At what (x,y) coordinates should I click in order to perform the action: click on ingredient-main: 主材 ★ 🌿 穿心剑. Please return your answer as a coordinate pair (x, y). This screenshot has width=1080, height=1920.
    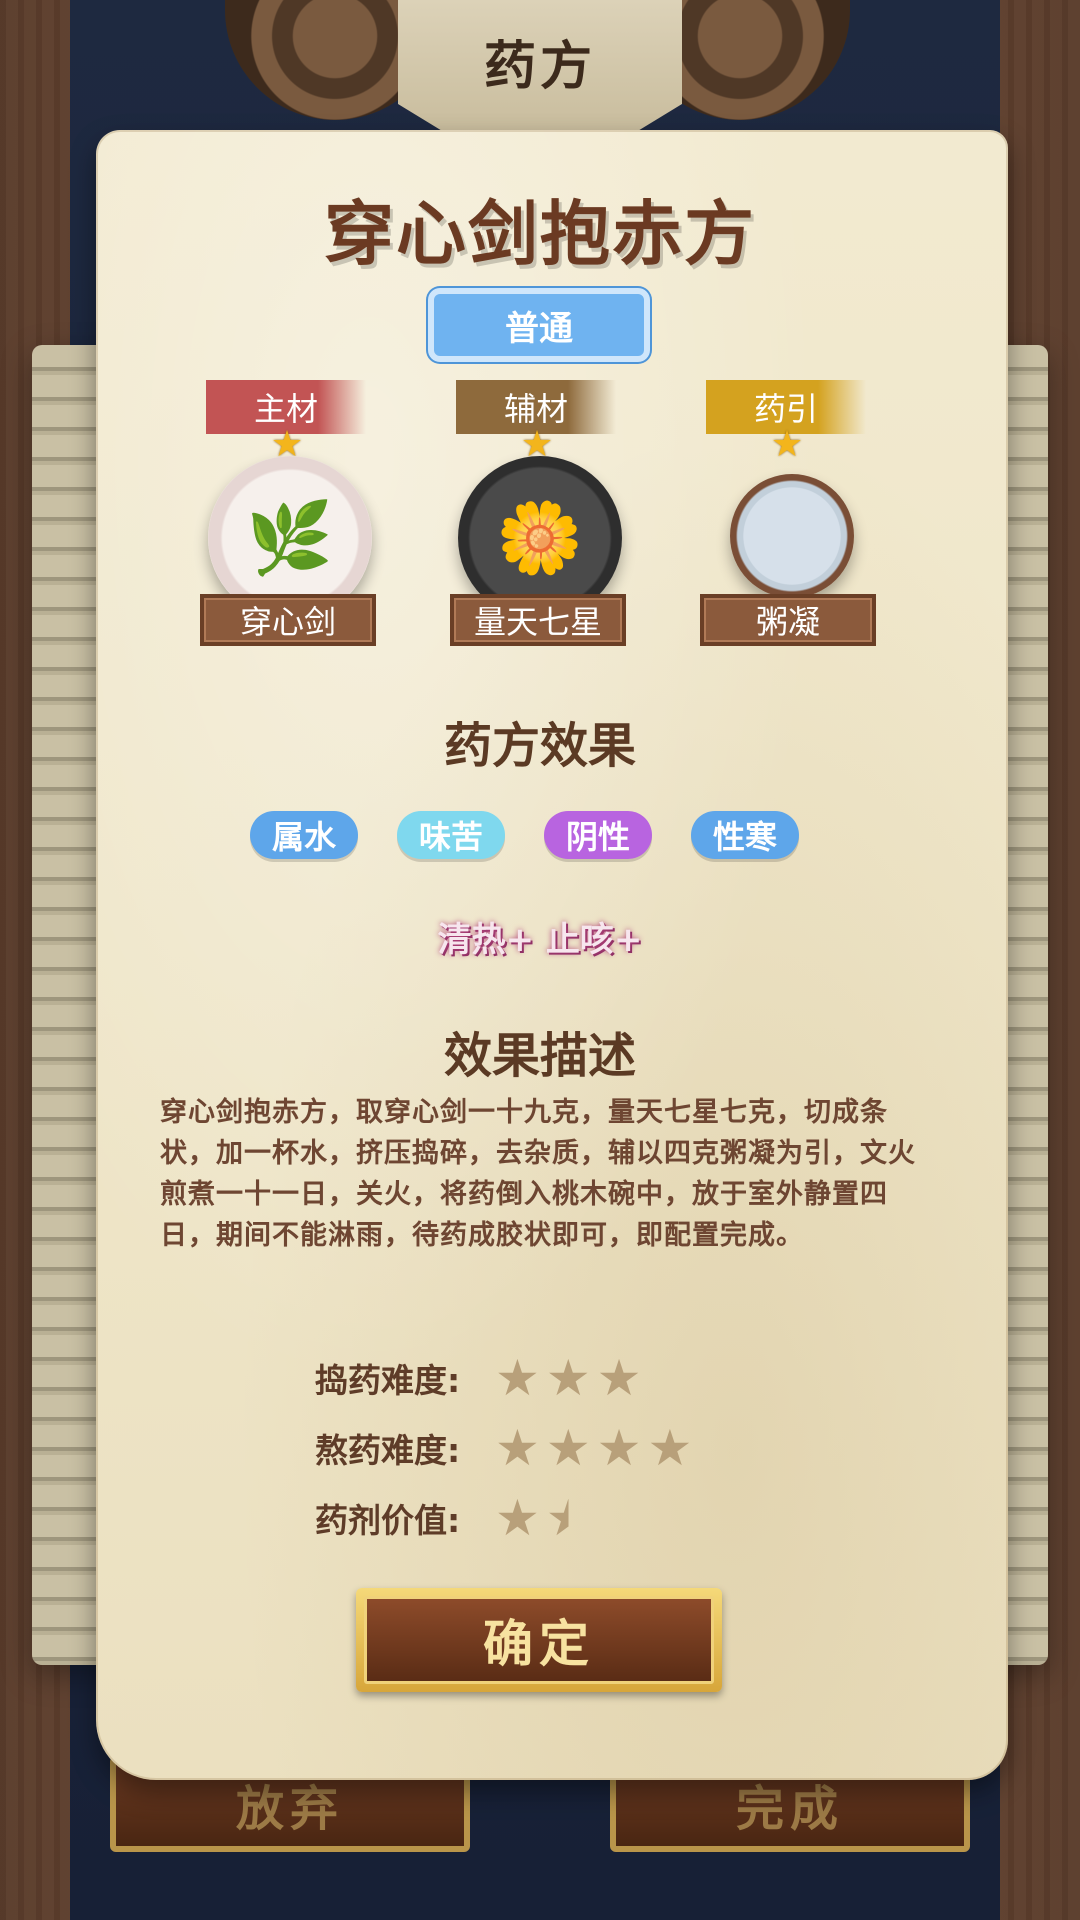
    Looking at the image, I should click on (290, 515).